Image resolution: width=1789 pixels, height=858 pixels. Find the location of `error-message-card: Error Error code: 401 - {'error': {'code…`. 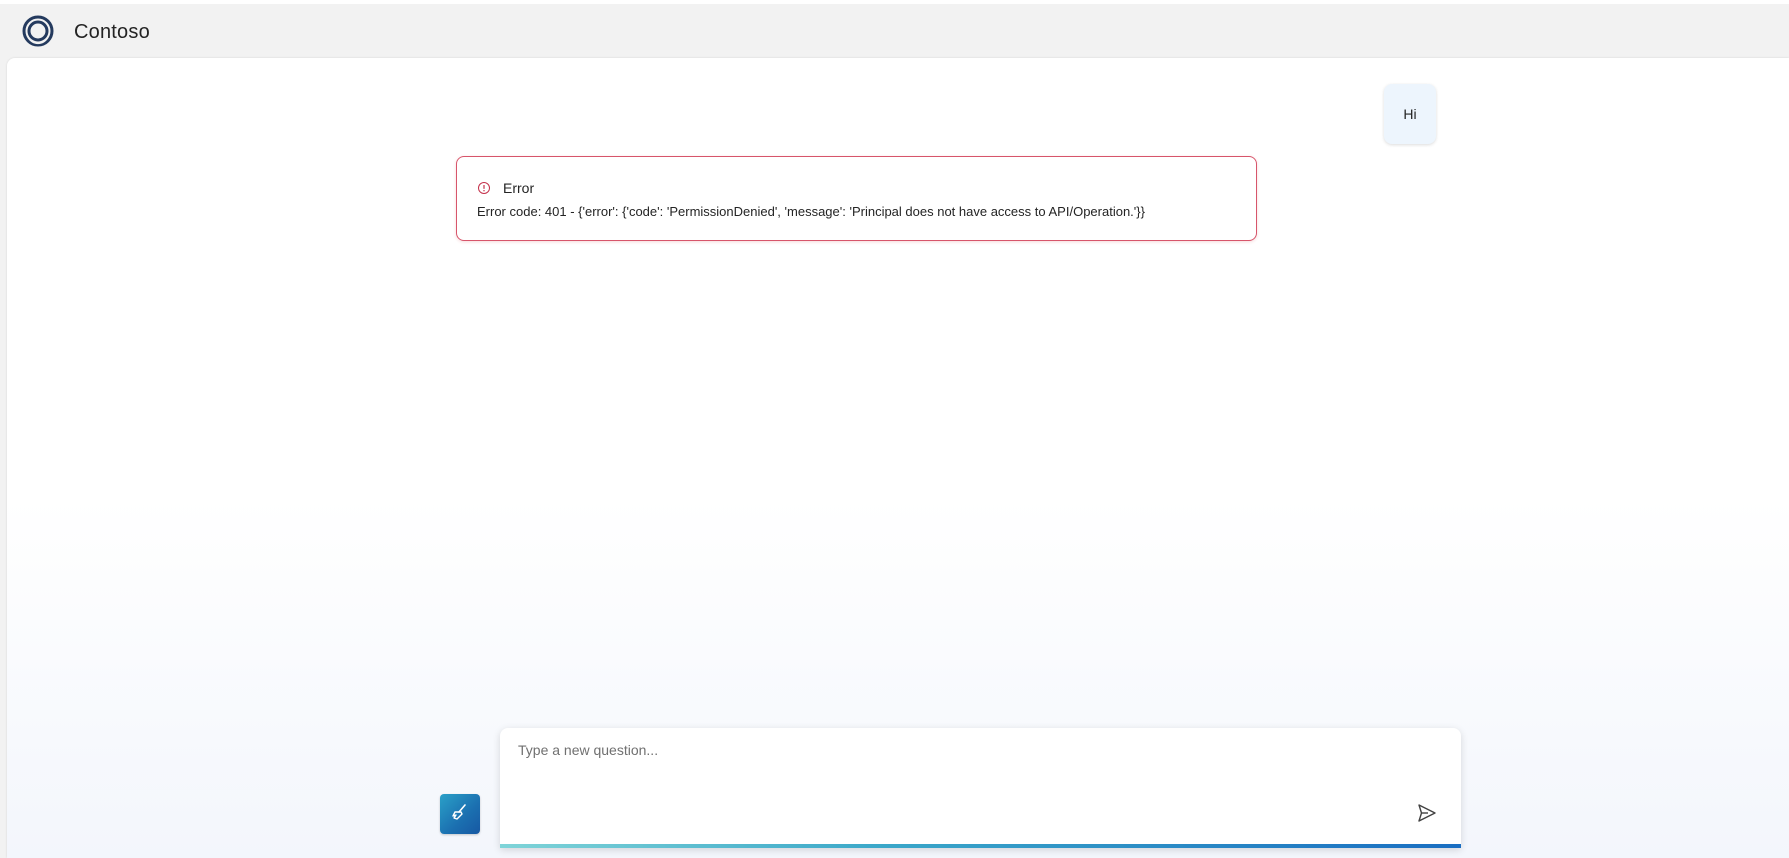

error-message-card: Error Error code: 401 - {'error': {'code… is located at coordinates (856, 198).